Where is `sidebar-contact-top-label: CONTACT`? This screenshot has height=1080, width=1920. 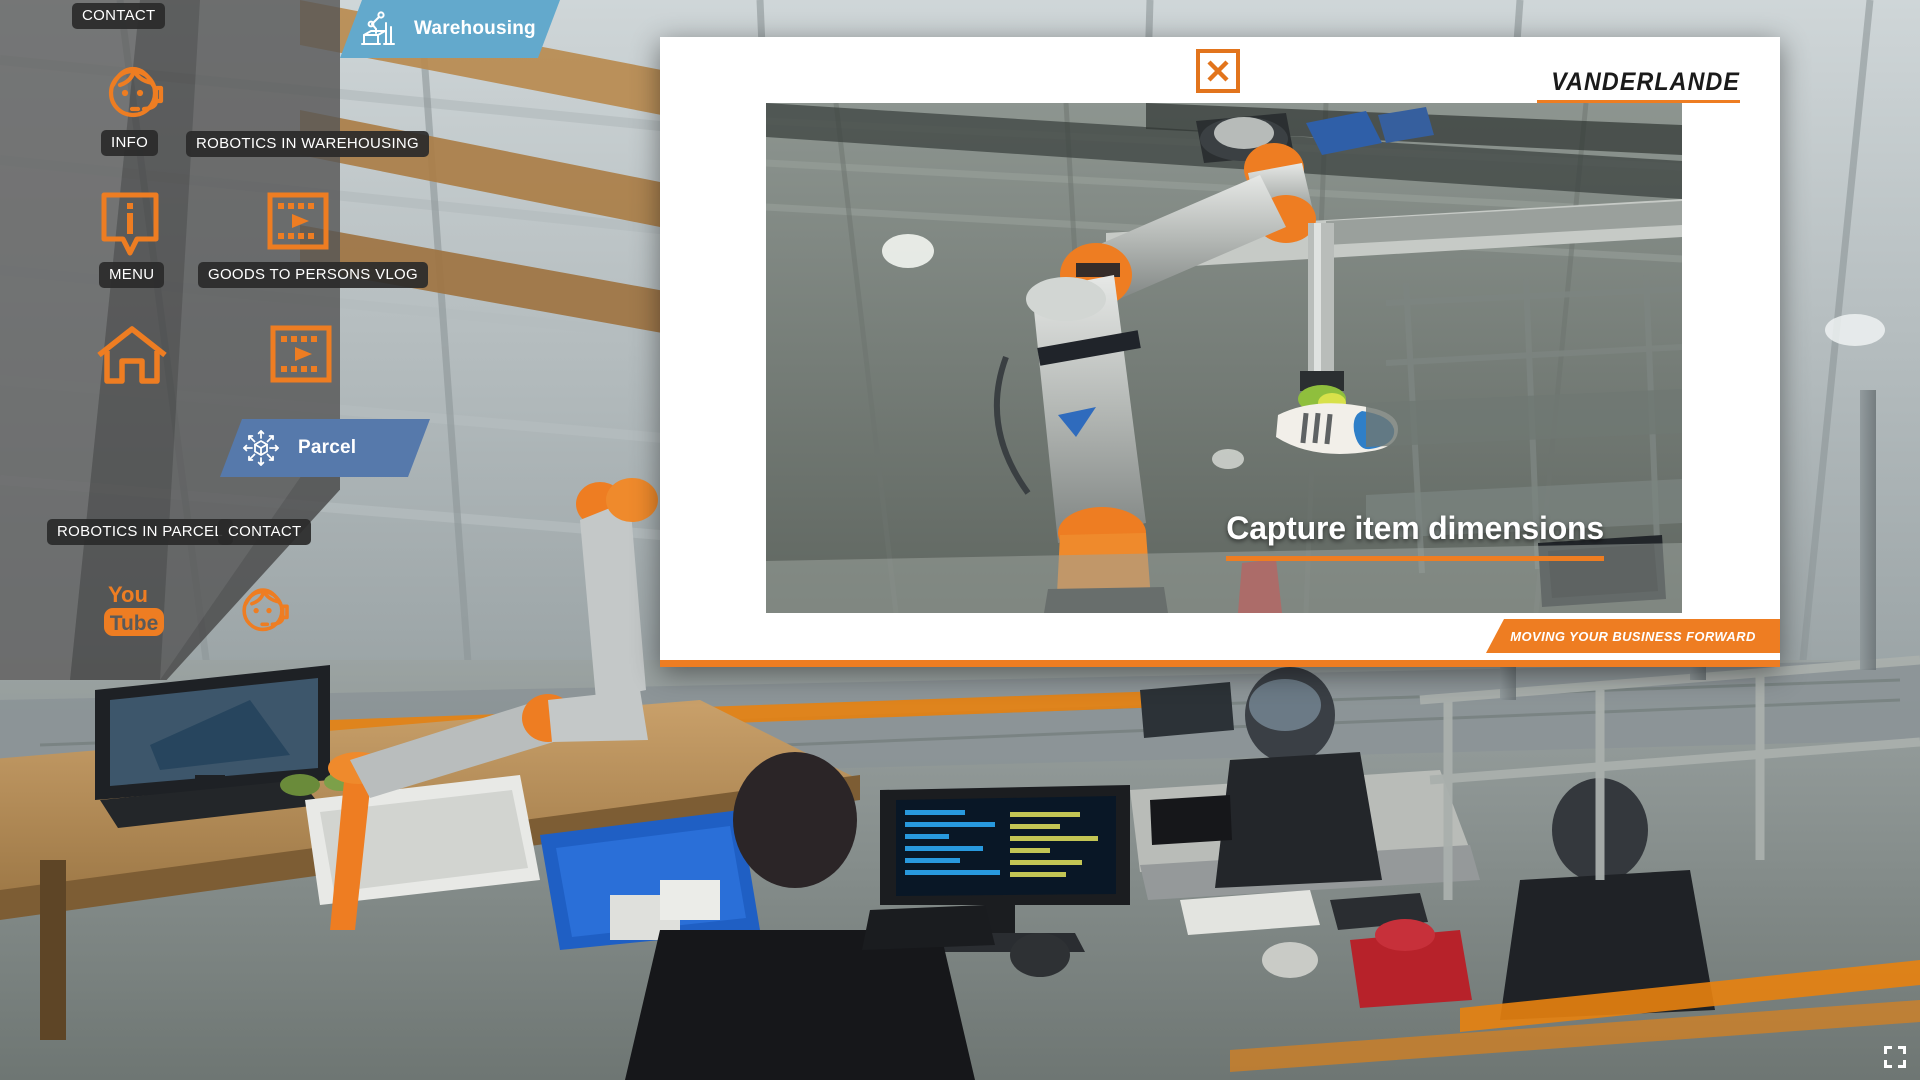 sidebar-contact-top-label: CONTACT is located at coordinates (119, 15).